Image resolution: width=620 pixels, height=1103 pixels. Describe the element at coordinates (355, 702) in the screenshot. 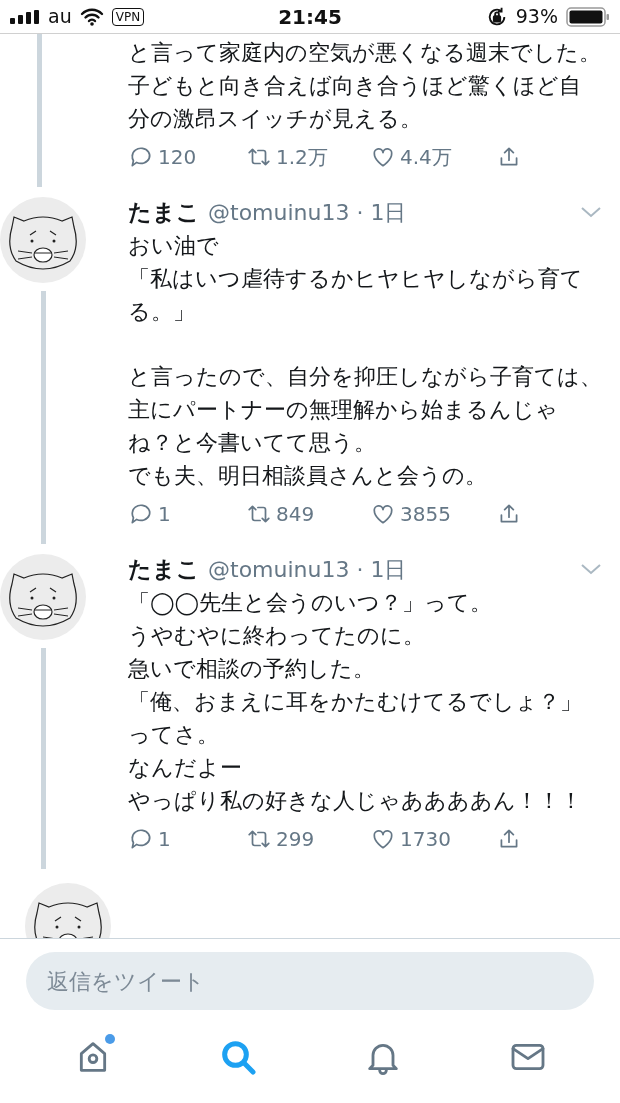

I see `tweet-text: 「俺、おまえに耳をかたむけてるでしょ？」` at that location.